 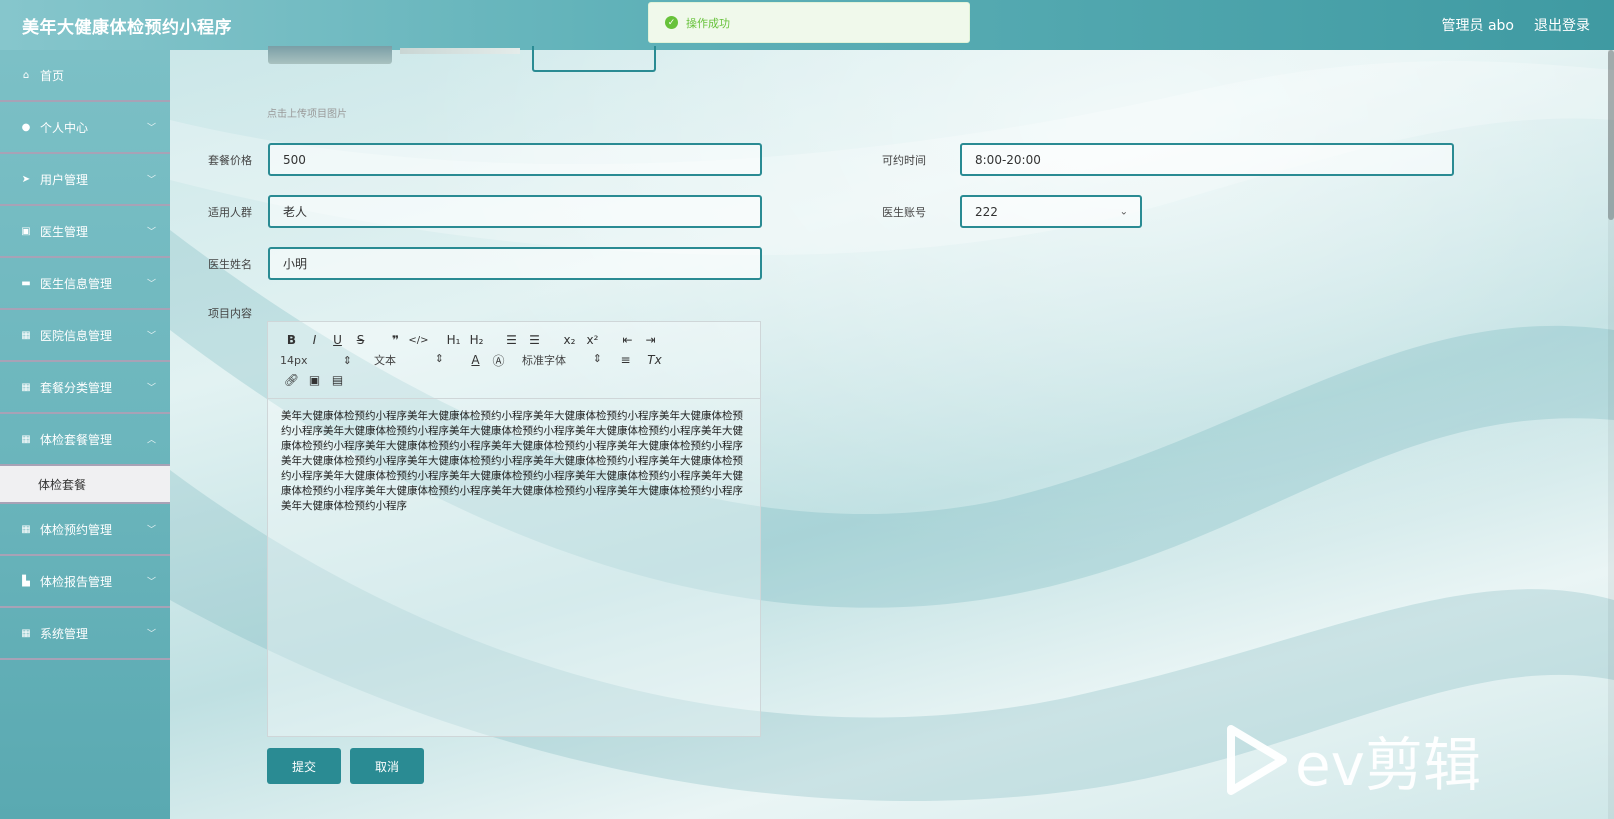 I want to click on doctor-account-label: 医生账号, so click(x=904, y=212).